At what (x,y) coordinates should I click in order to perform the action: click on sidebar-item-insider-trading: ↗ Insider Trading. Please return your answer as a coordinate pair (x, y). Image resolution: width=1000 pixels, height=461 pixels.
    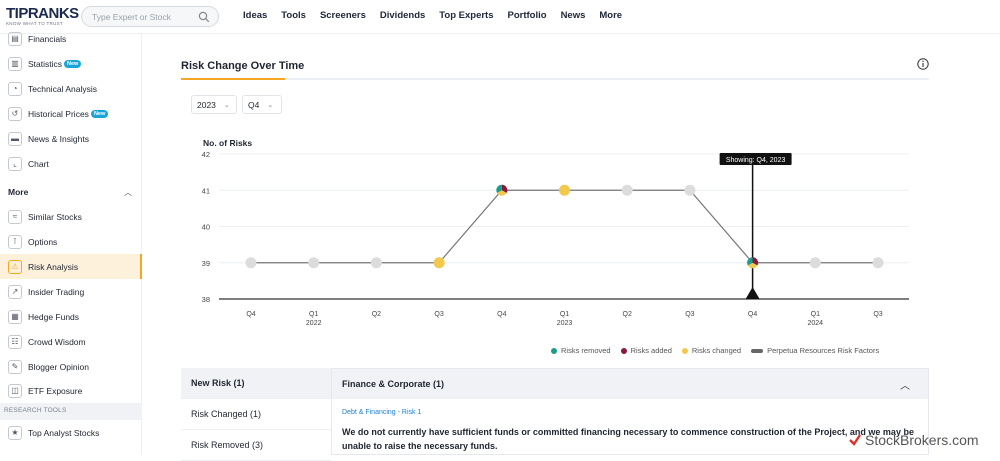
    Looking at the image, I should click on (71, 291).